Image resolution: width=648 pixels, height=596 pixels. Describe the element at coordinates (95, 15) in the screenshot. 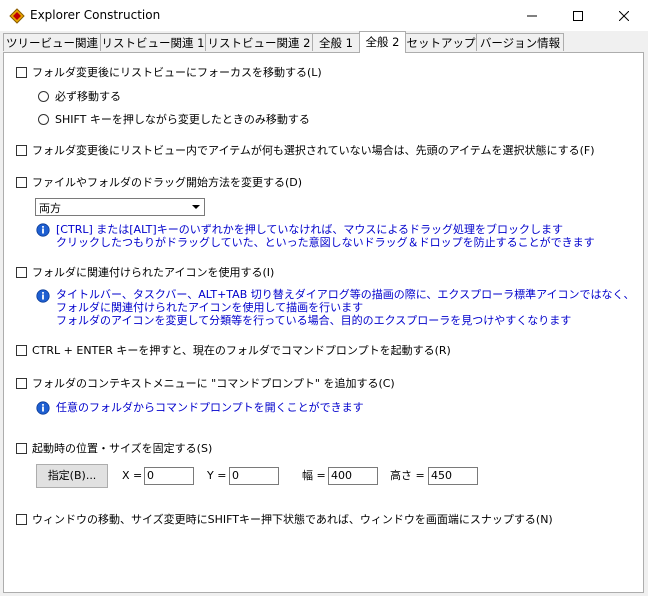

I see `window-title: Explorer Construction` at that location.